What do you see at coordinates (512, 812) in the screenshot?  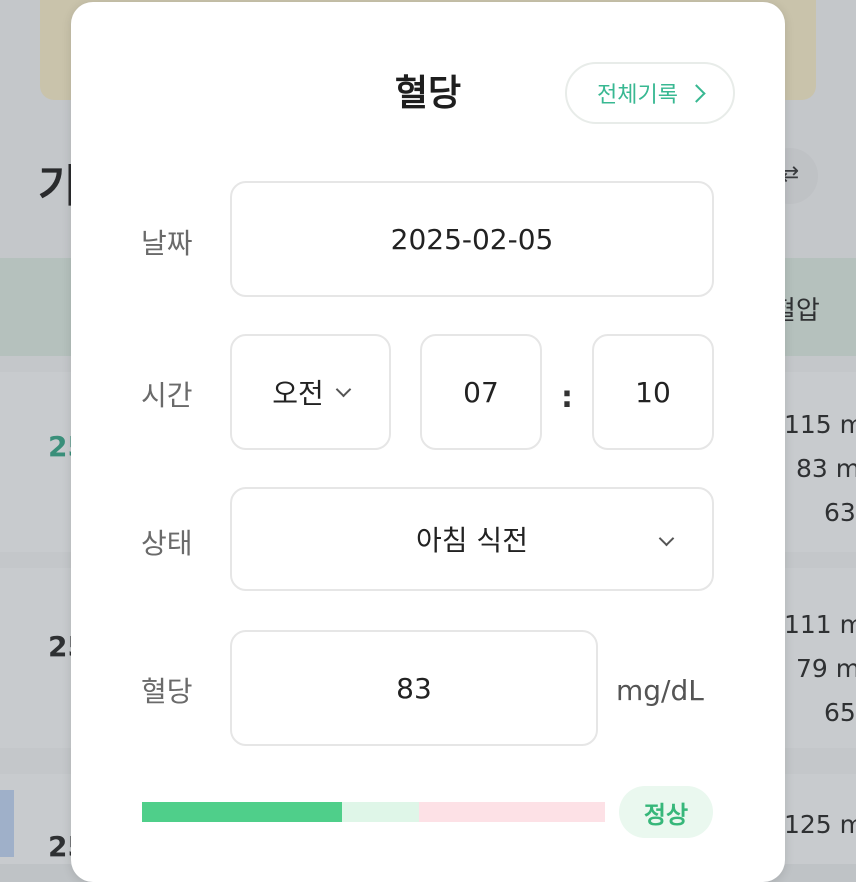 I see `range-bar-high-segment` at bounding box center [512, 812].